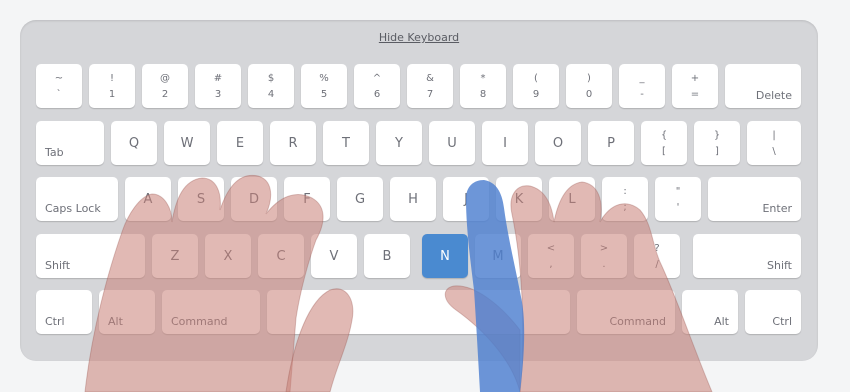 The width and height of the screenshot is (850, 392). What do you see at coordinates (754, 199) in the screenshot?
I see `key-enter: Enter` at bounding box center [754, 199].